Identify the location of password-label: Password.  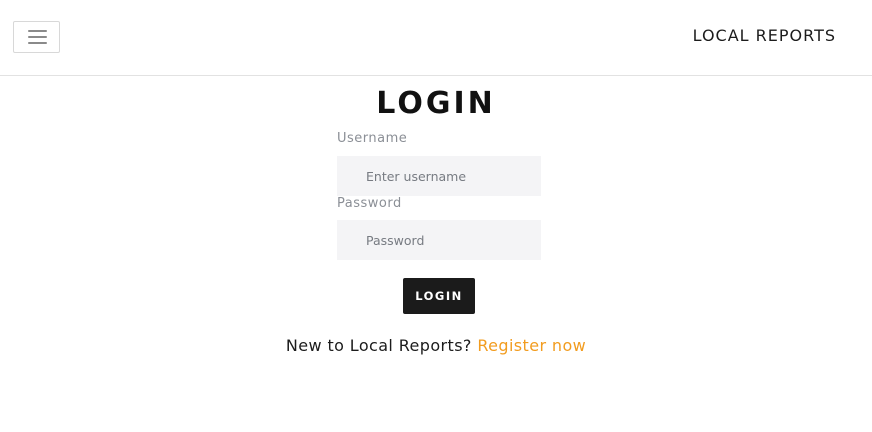
(369, 203).